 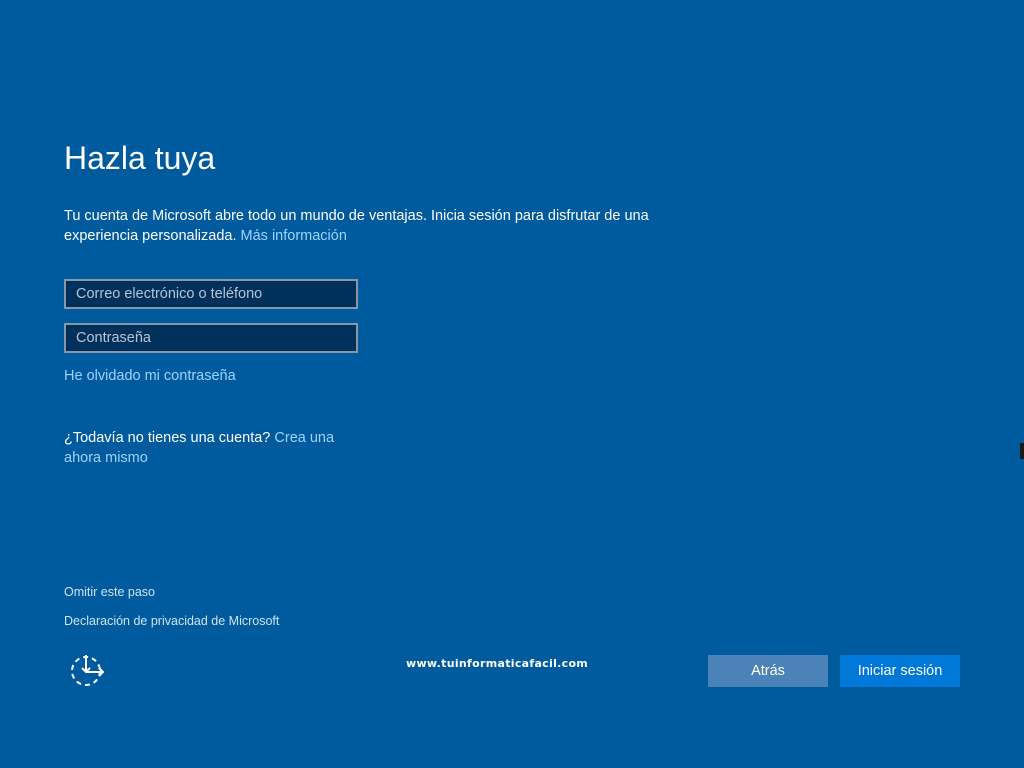 What do you see at coordinates (211, 294) in the screenshot?
I see `email-field` at bounding box center [211, 294].